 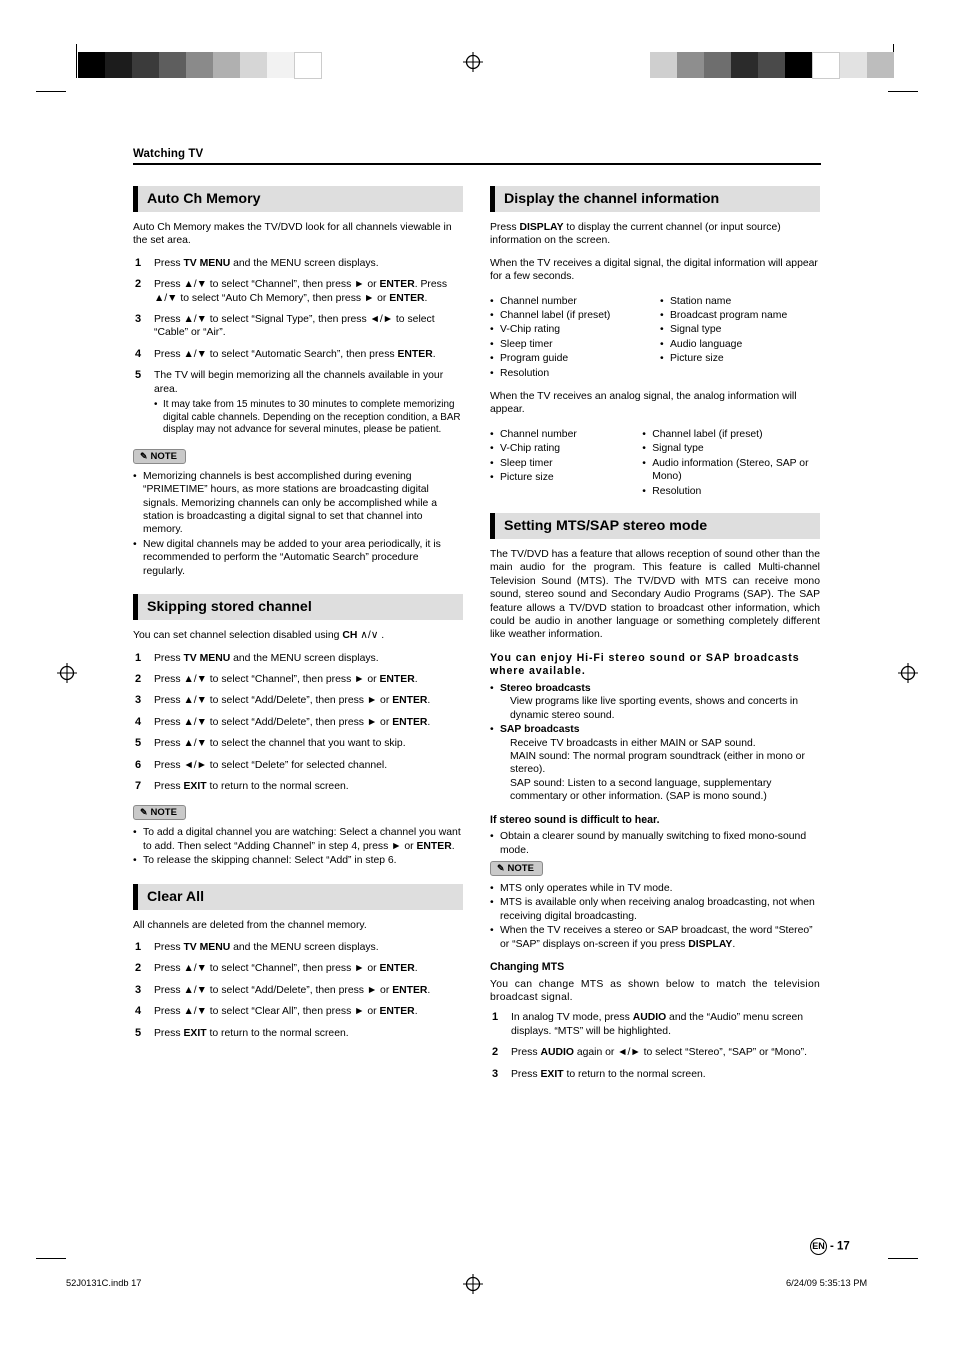 I want to click on crop-mark-top-right, so click(x=903, y=91).